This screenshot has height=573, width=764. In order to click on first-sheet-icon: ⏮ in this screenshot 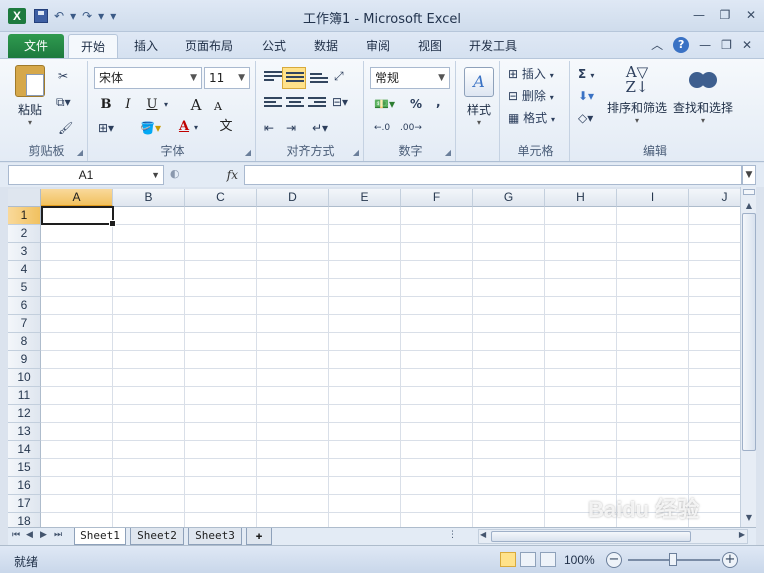, I will do `click(16, 535)`.